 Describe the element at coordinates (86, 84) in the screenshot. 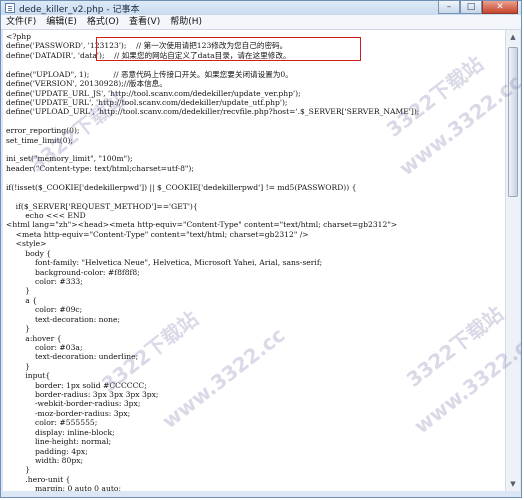

I see `code-line: define('VERSION', 20130928);//版本信息。` at that location.